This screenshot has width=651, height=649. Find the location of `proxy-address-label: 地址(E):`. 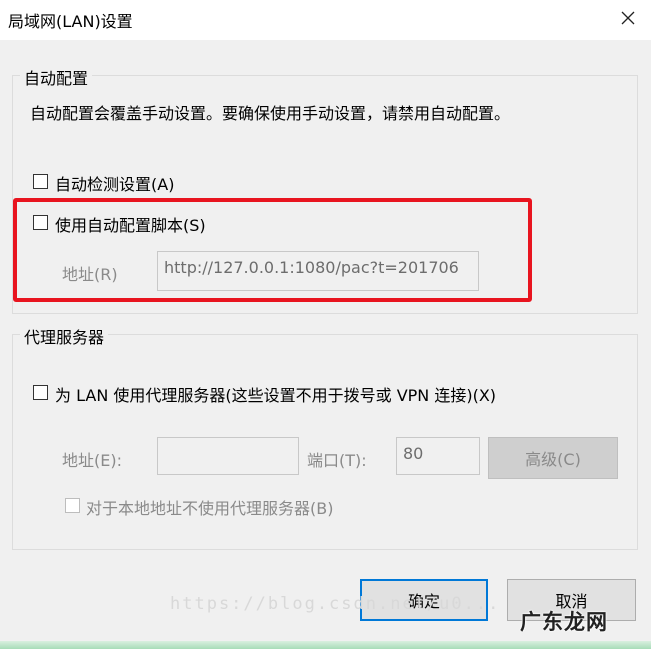

proxy-address-label: 地址(E): is located at coordinates (92, 460).